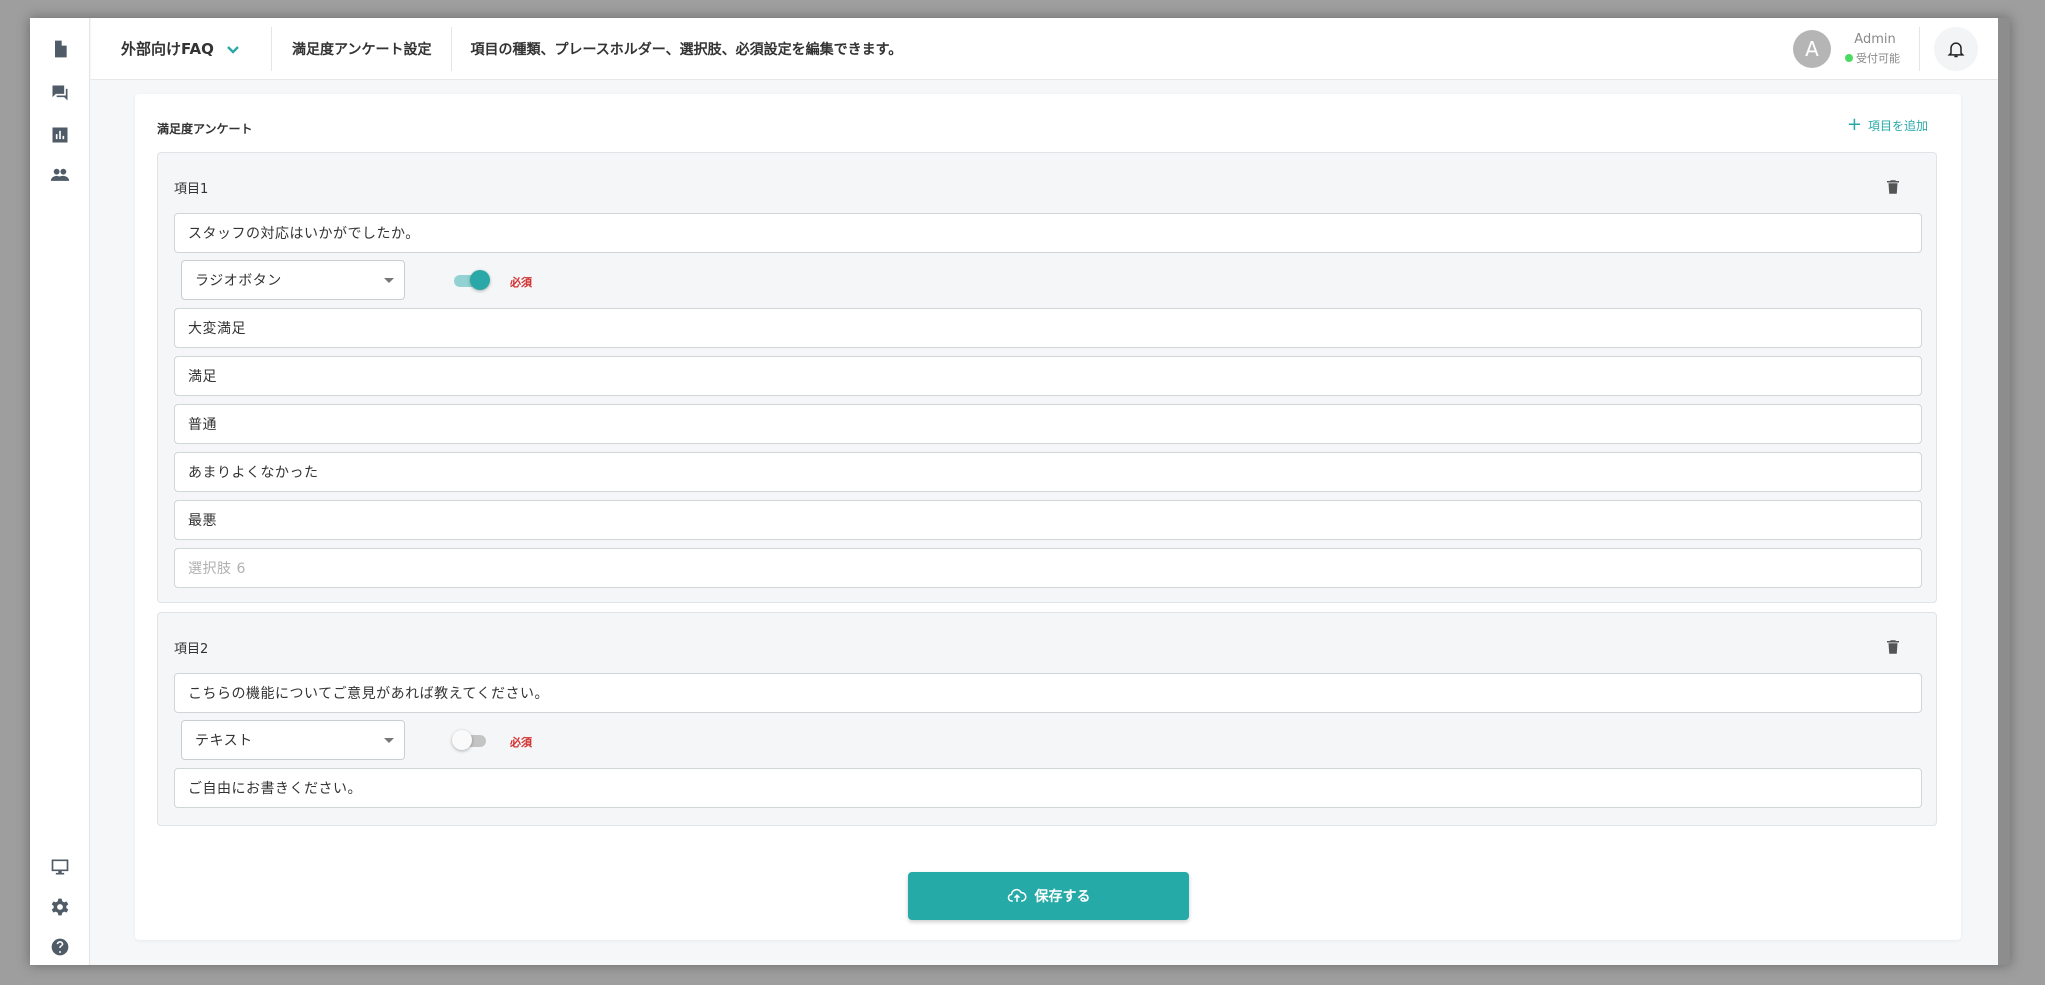 Image resolution: width=2045 pixels, height=985 pixels. I want to click on question-input: スタッフの対応はいかがでしたか。, so click(1048, 233).